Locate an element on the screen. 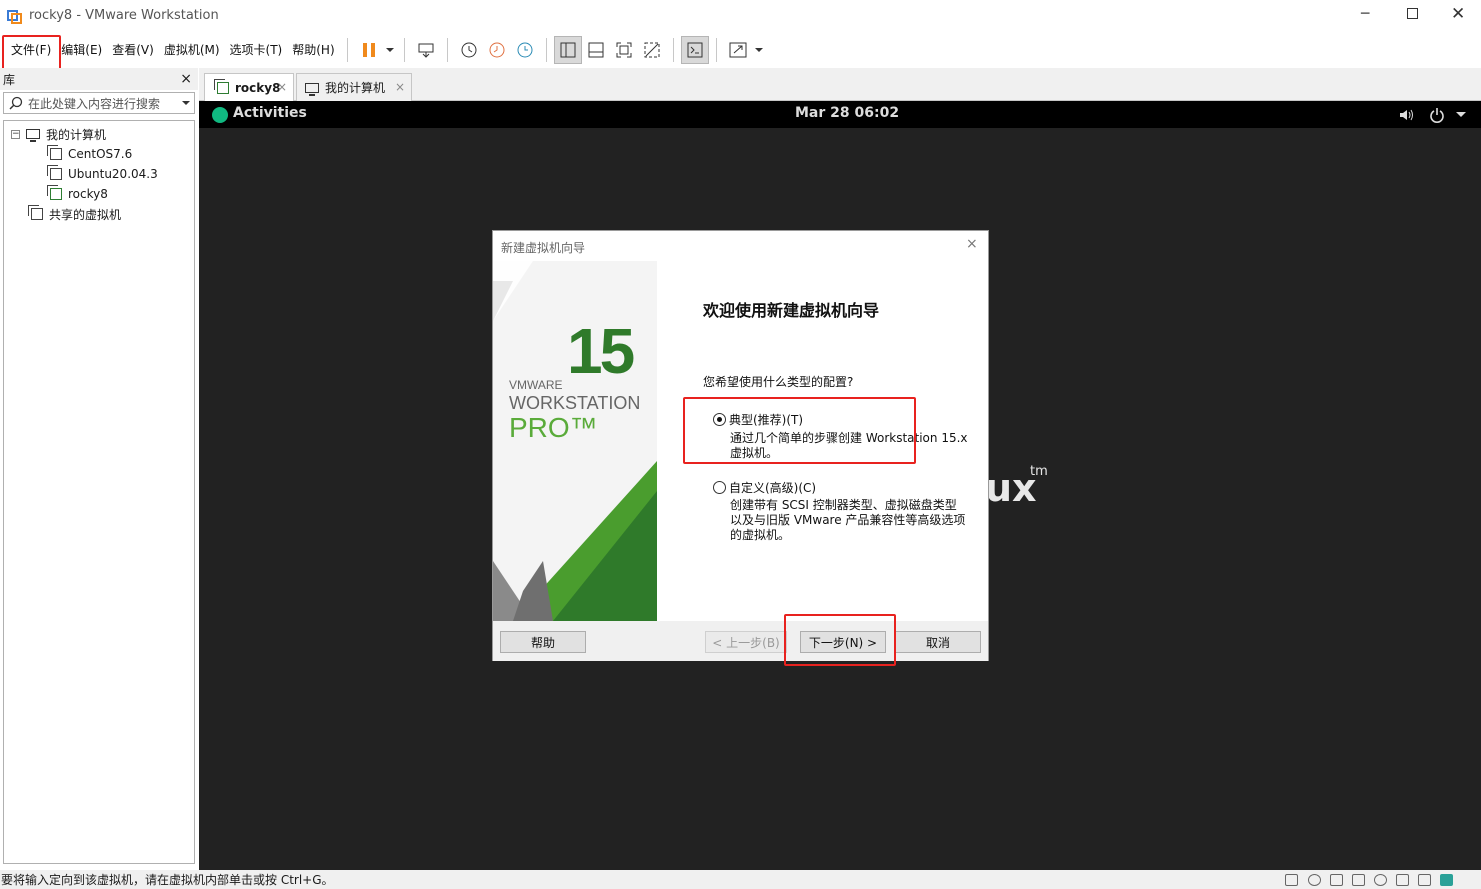 Image resolution: width=1481 pixels, height=889 pixels. title-bar: rocky8 - VMware Workstation is located at coordinates (740, 15).